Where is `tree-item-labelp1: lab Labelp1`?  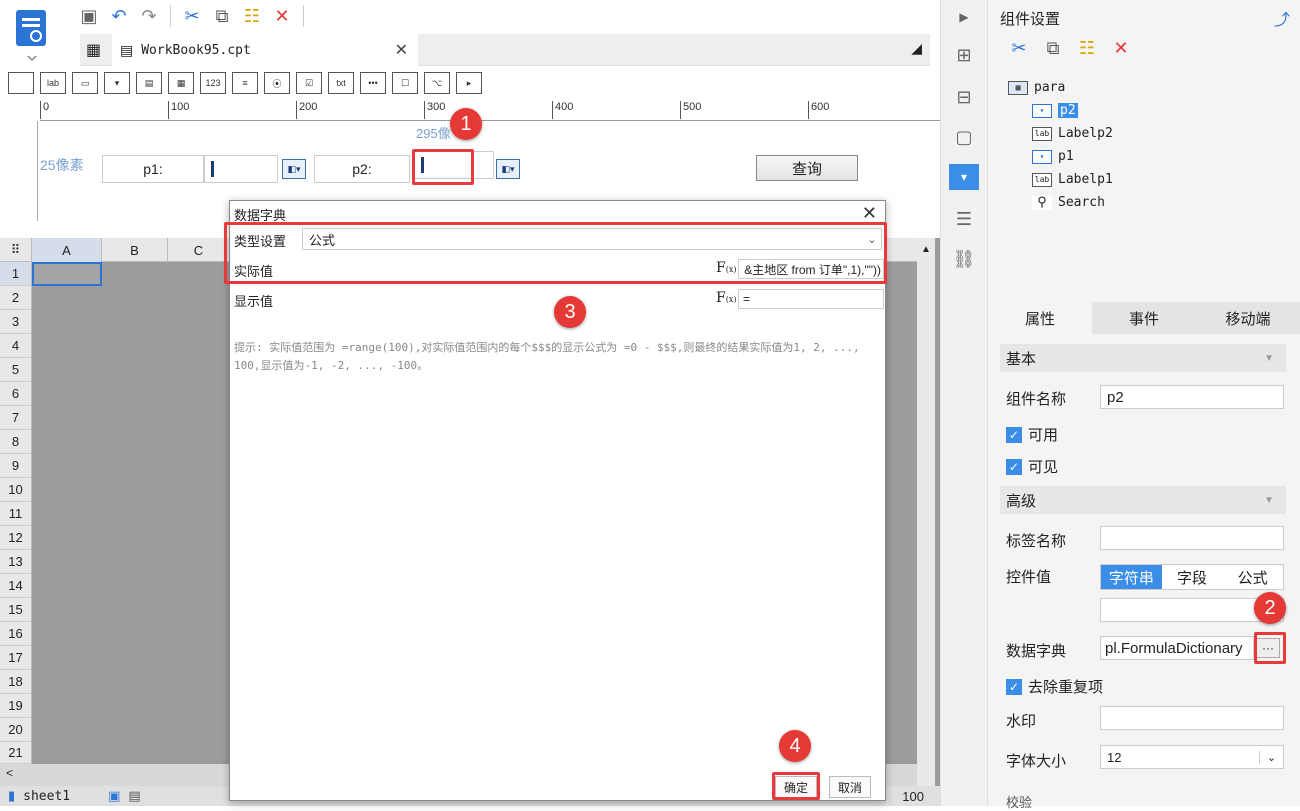 tree-item-labelp1: lab Labelp1 is located at coordinates (1072, 179).